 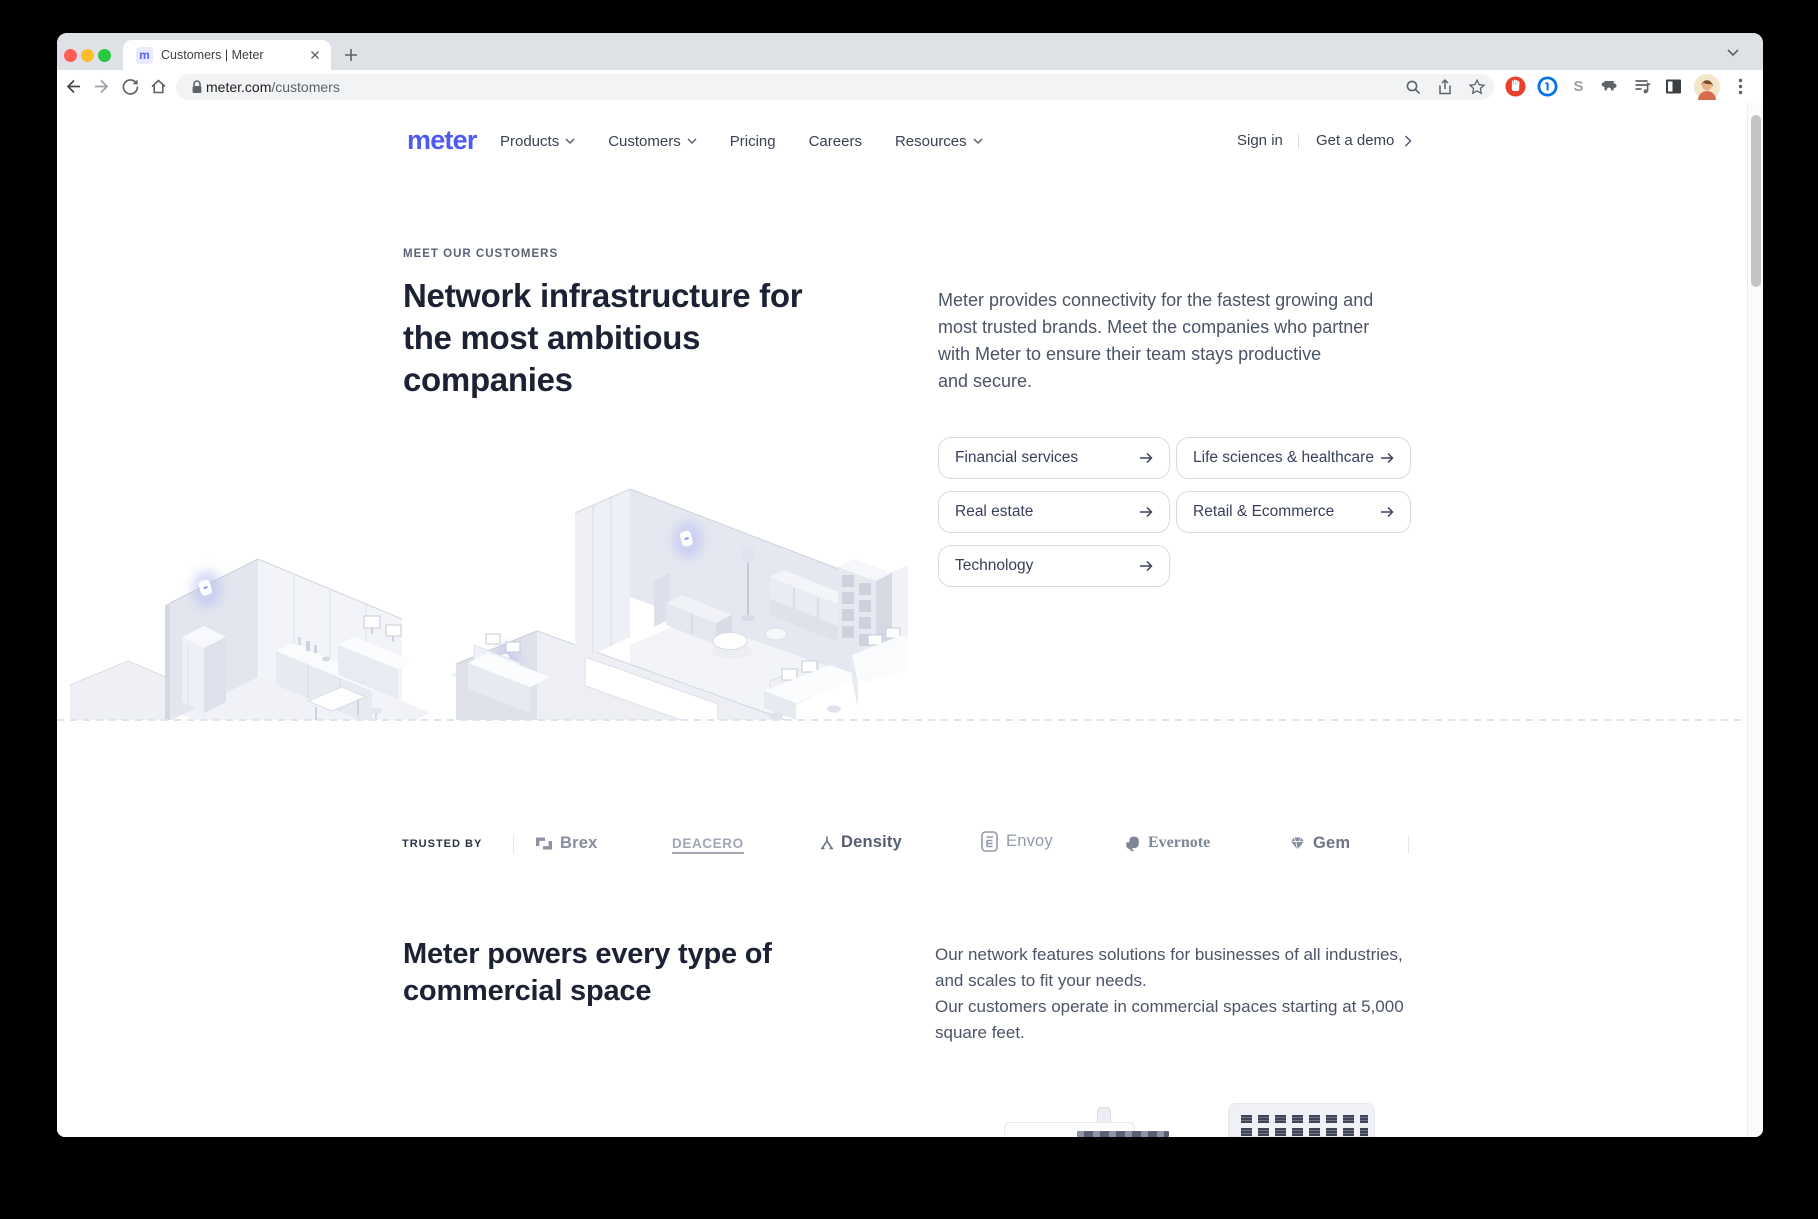 I want to click on s-extension-icon: S, so click(x=1578, y=86).